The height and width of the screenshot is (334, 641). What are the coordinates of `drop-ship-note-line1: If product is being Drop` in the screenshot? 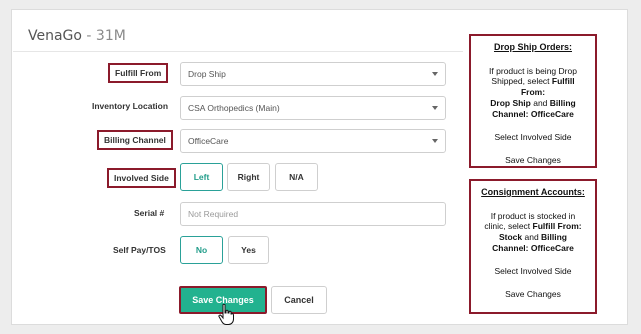 It's located at (533, 70).